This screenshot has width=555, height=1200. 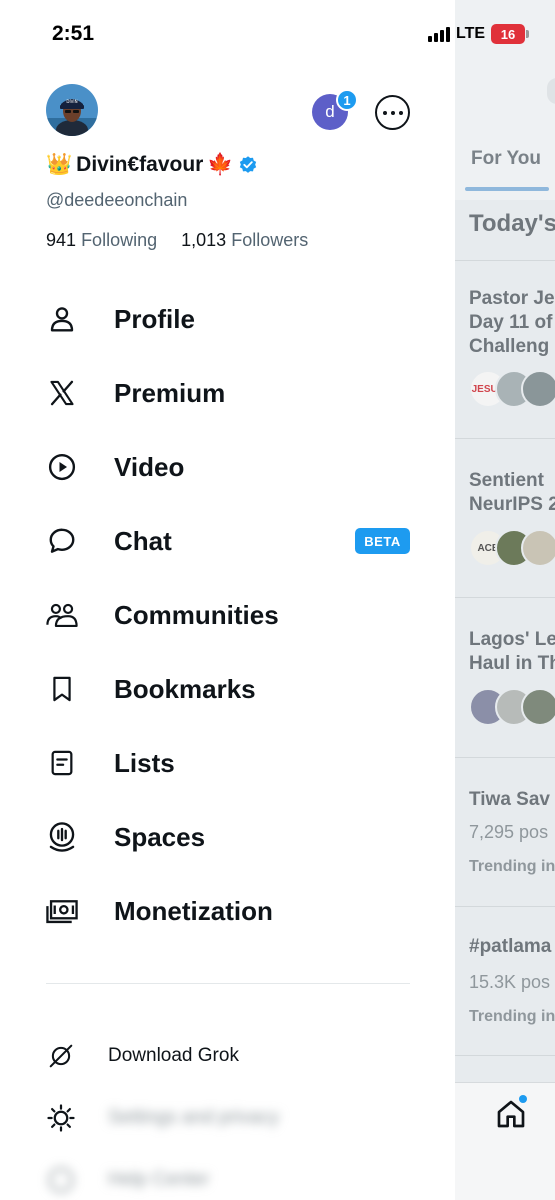 I want to click on menu-label-video: Video, so click(x=149, y=466).